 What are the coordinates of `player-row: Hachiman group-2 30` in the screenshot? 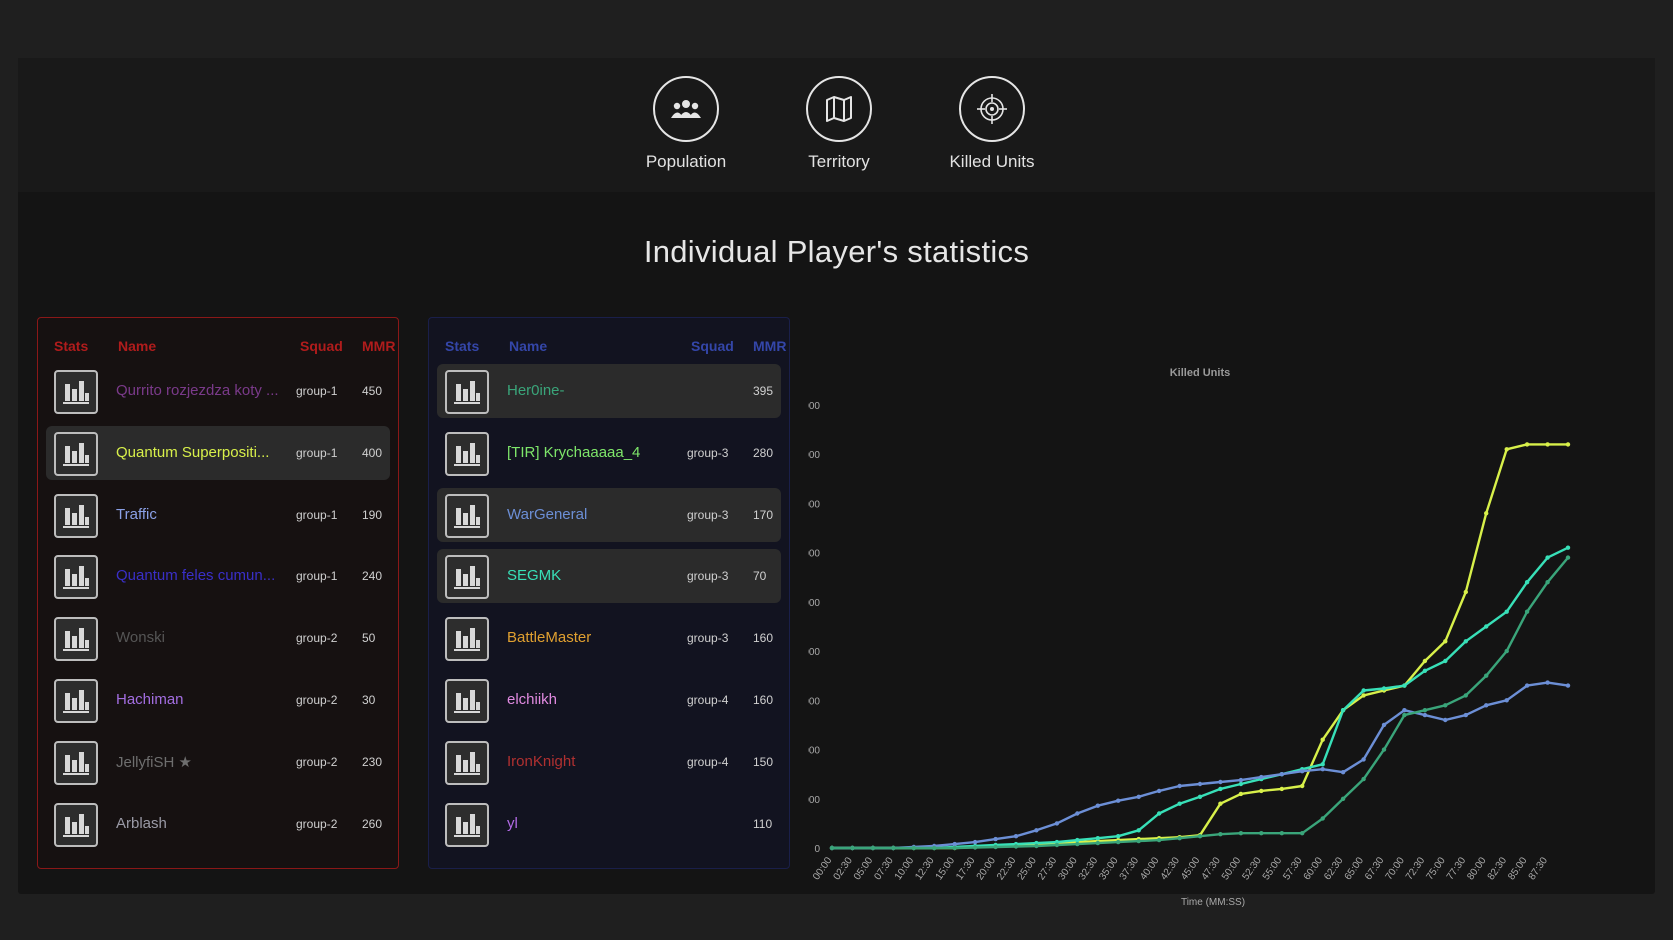 It's located at (218, 700).